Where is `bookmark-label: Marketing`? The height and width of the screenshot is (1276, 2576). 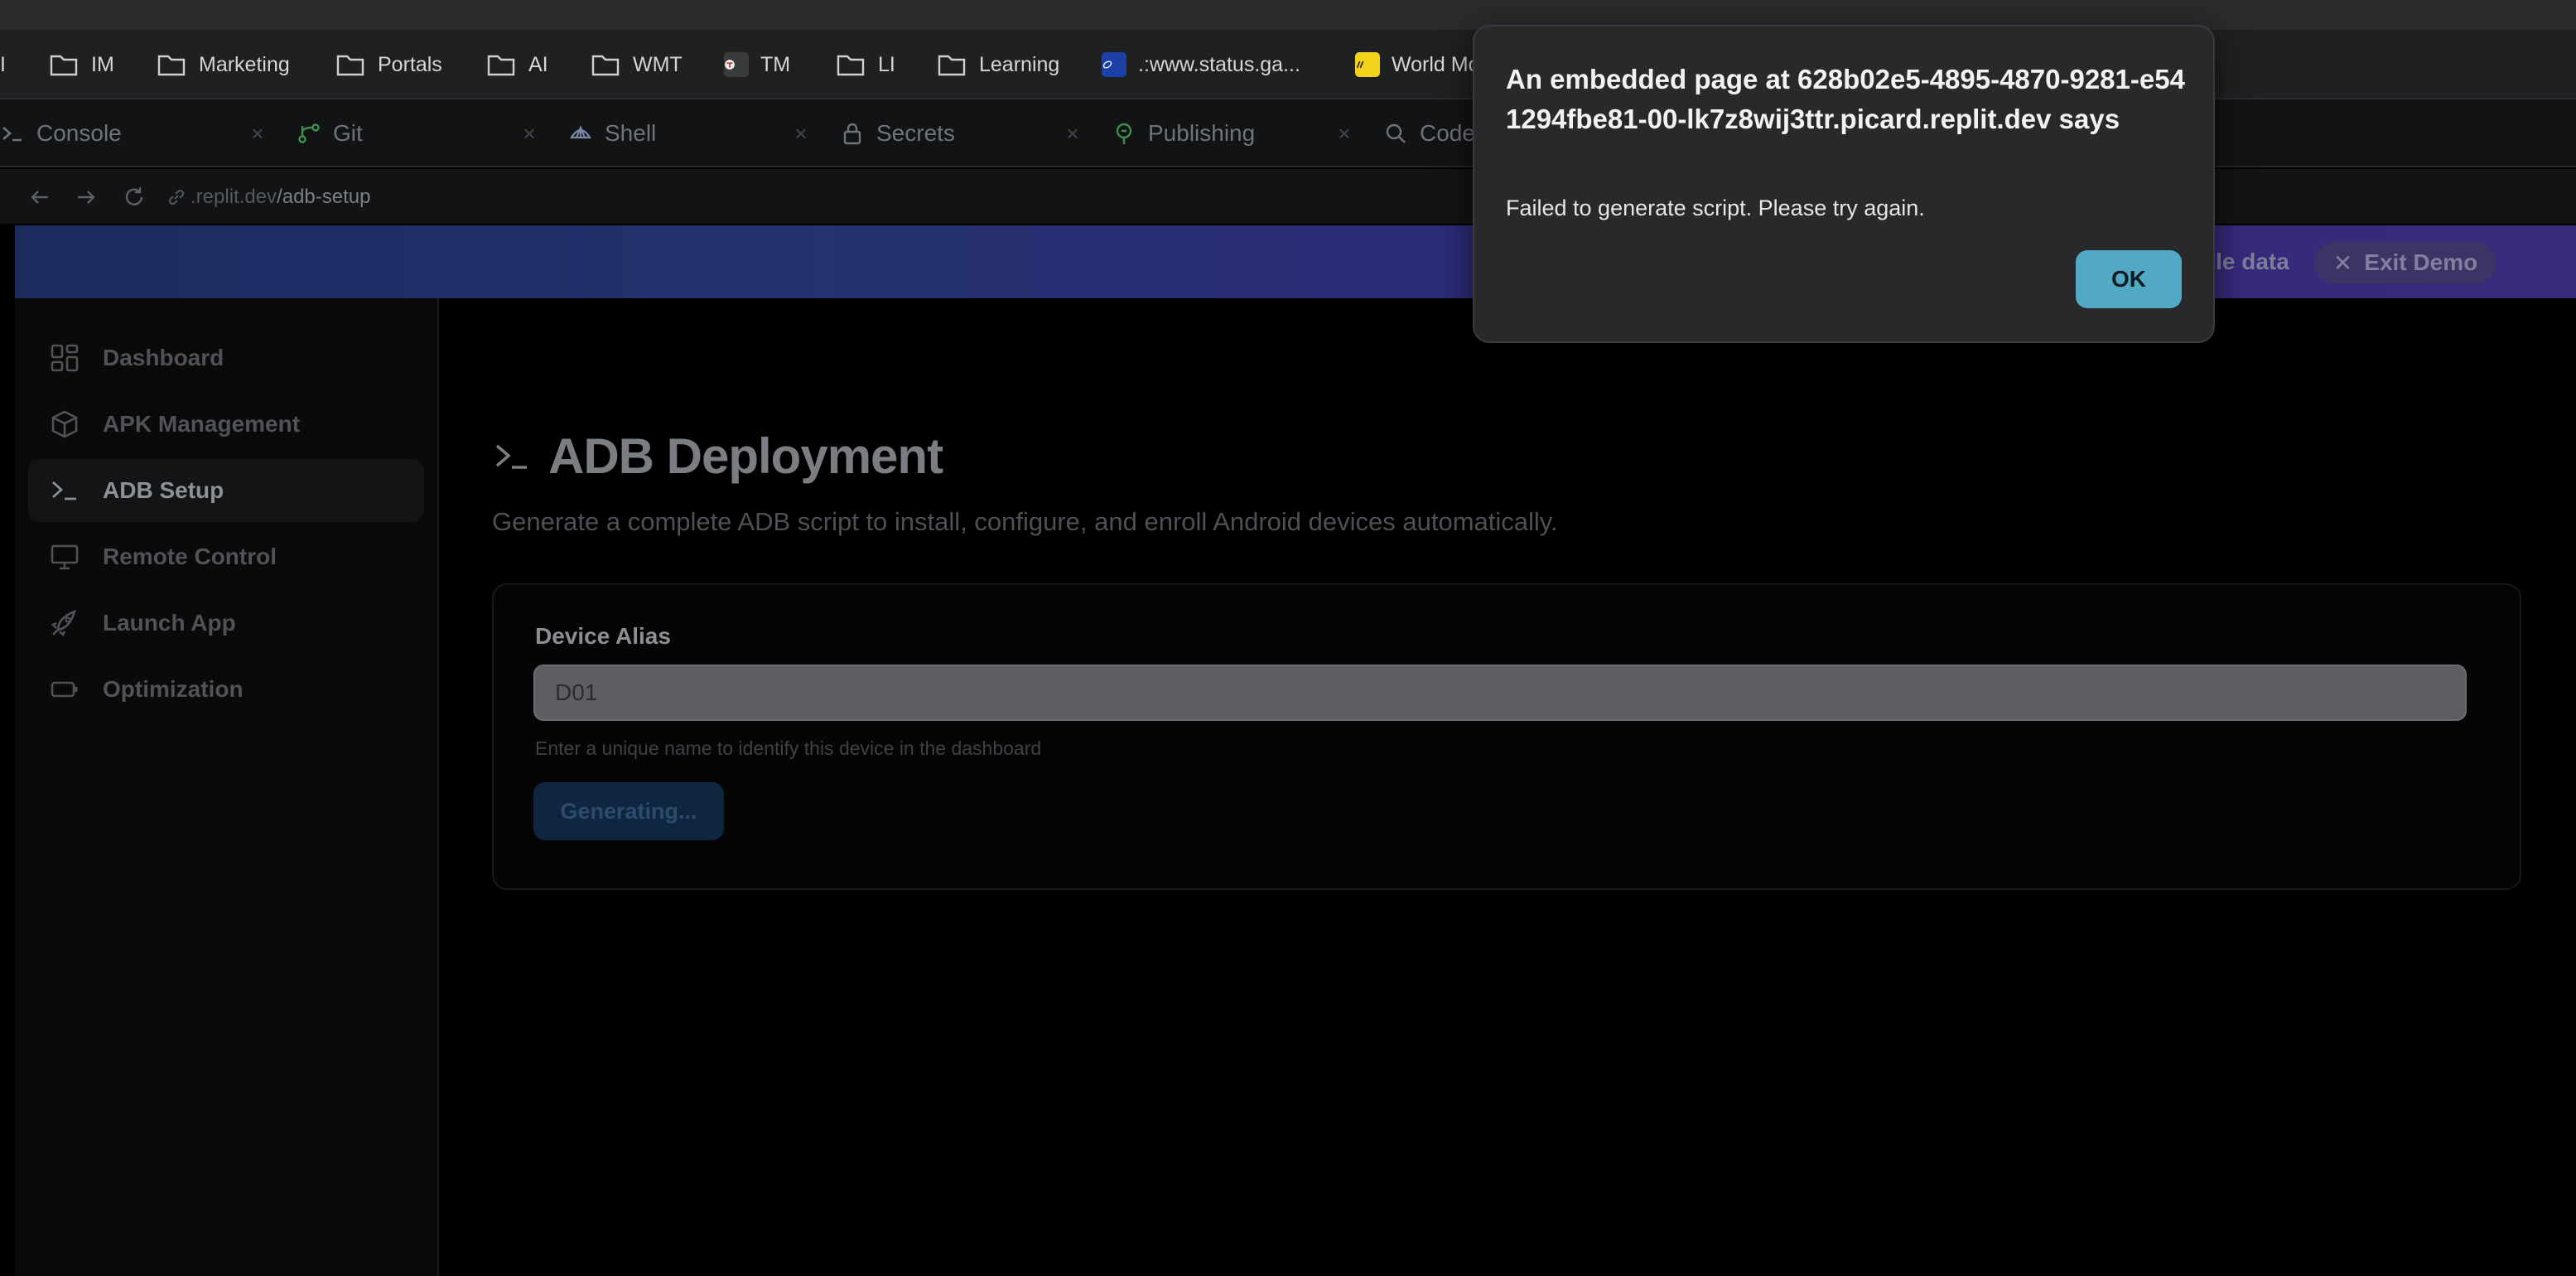 bookmark-label: Marketing is located at coordinates (245, 64).